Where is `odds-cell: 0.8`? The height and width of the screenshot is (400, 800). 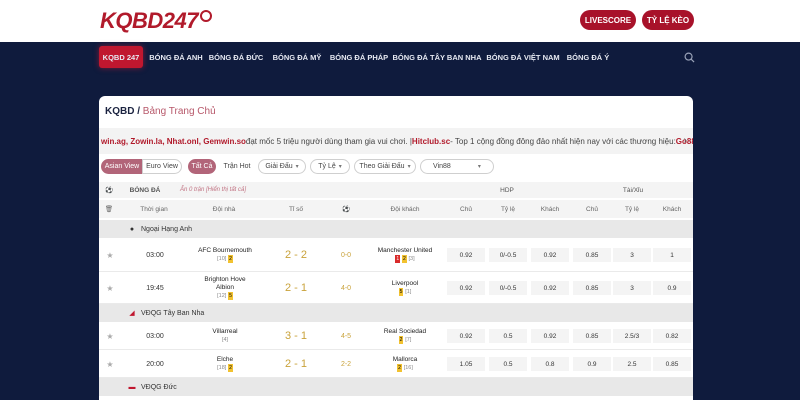
odds-cell: 0.8 is located at coordinates (550, 364).